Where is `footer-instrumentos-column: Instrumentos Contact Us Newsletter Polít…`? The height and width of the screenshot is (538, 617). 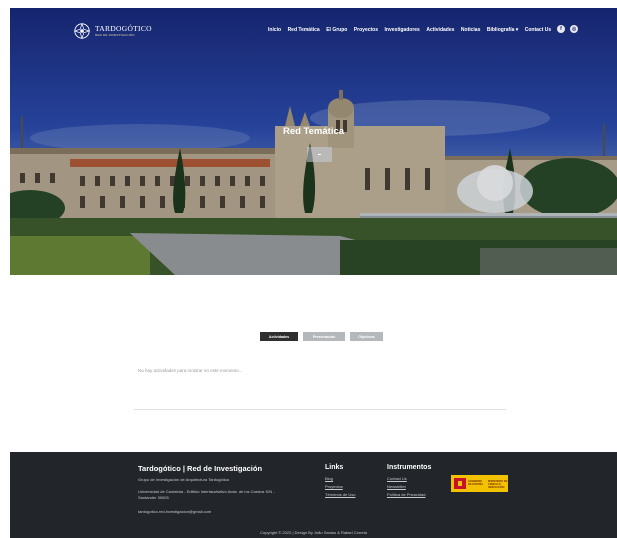 footer-instrumentos-column: Instrumentos Contact Us Newsletter Polít… is located at coordinates (409, 481).